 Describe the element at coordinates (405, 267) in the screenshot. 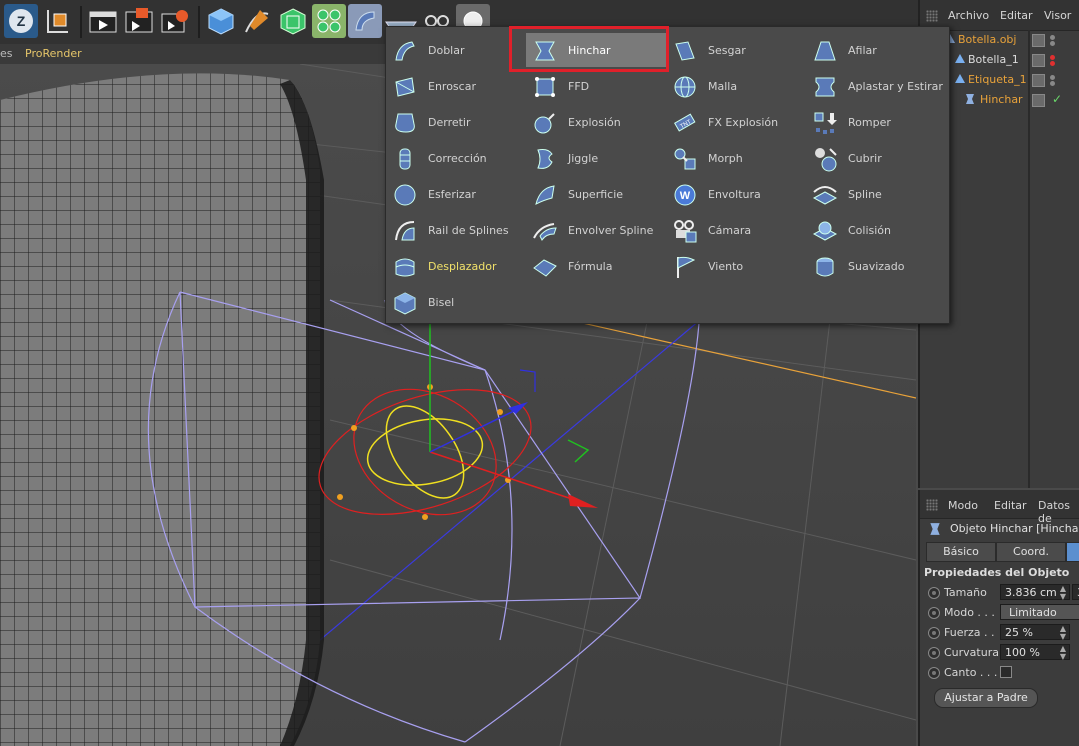

I see `displacer-icon` at that location.